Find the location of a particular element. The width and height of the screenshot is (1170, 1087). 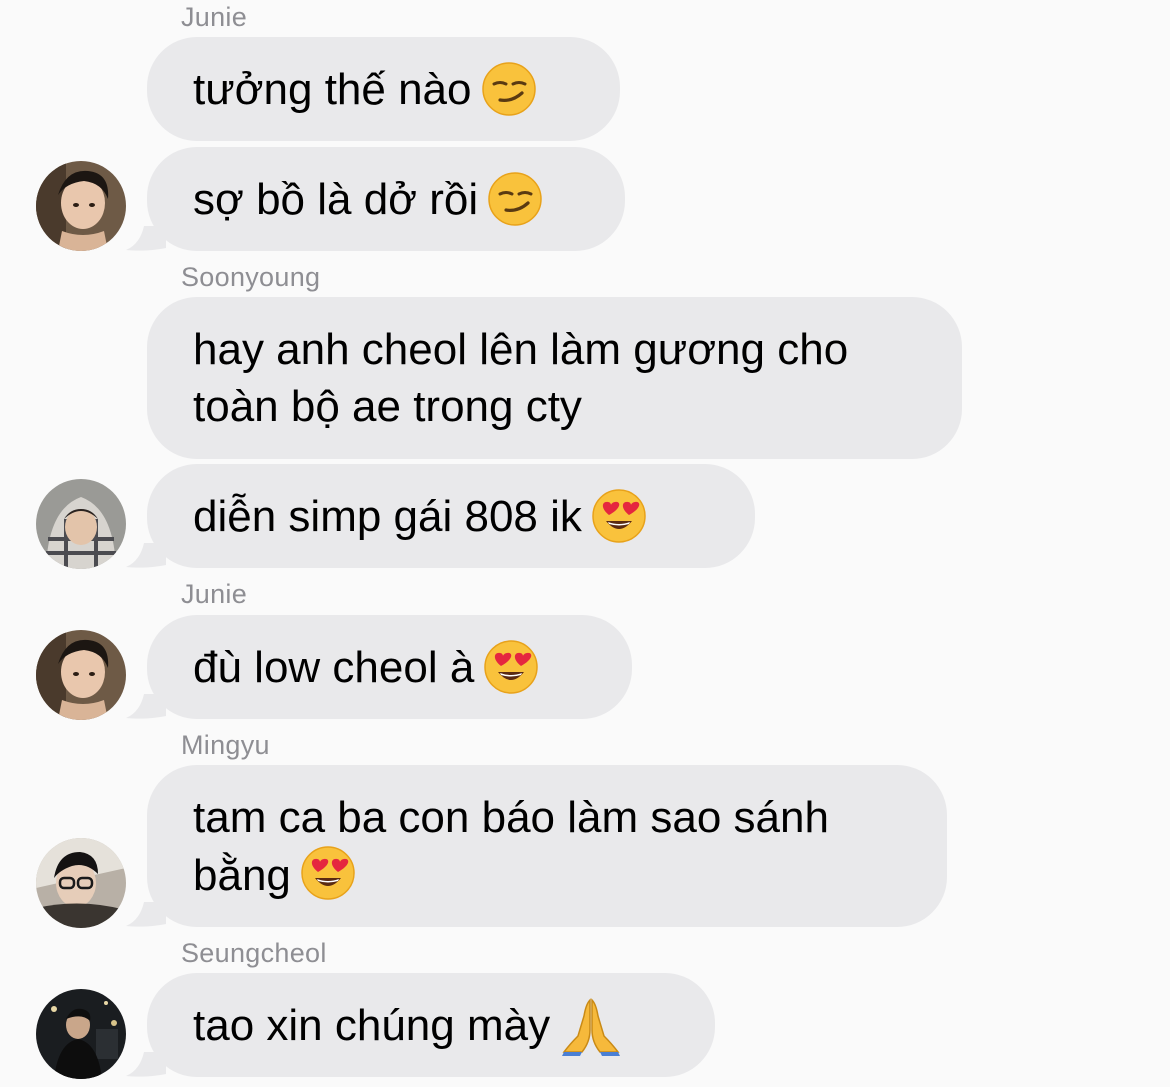

folded-hands-emoji-icon is located at coordinates (591, 1025).